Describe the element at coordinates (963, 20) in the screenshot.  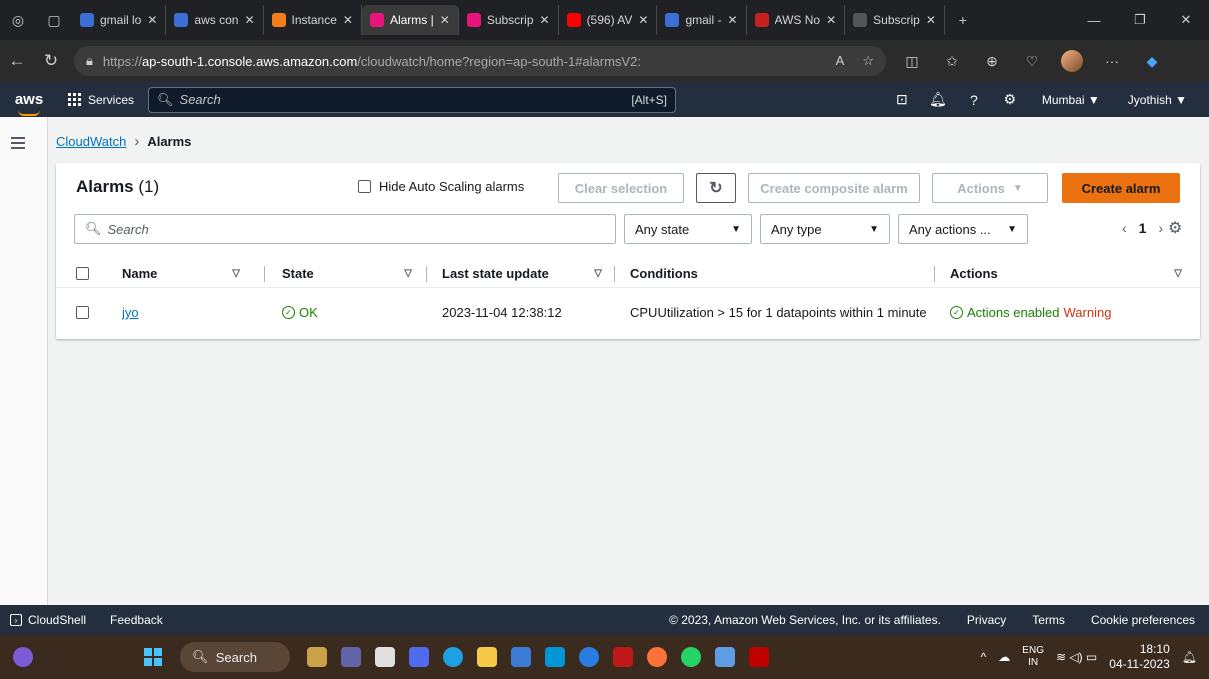
I see `new-tab-icon: +` at that location.